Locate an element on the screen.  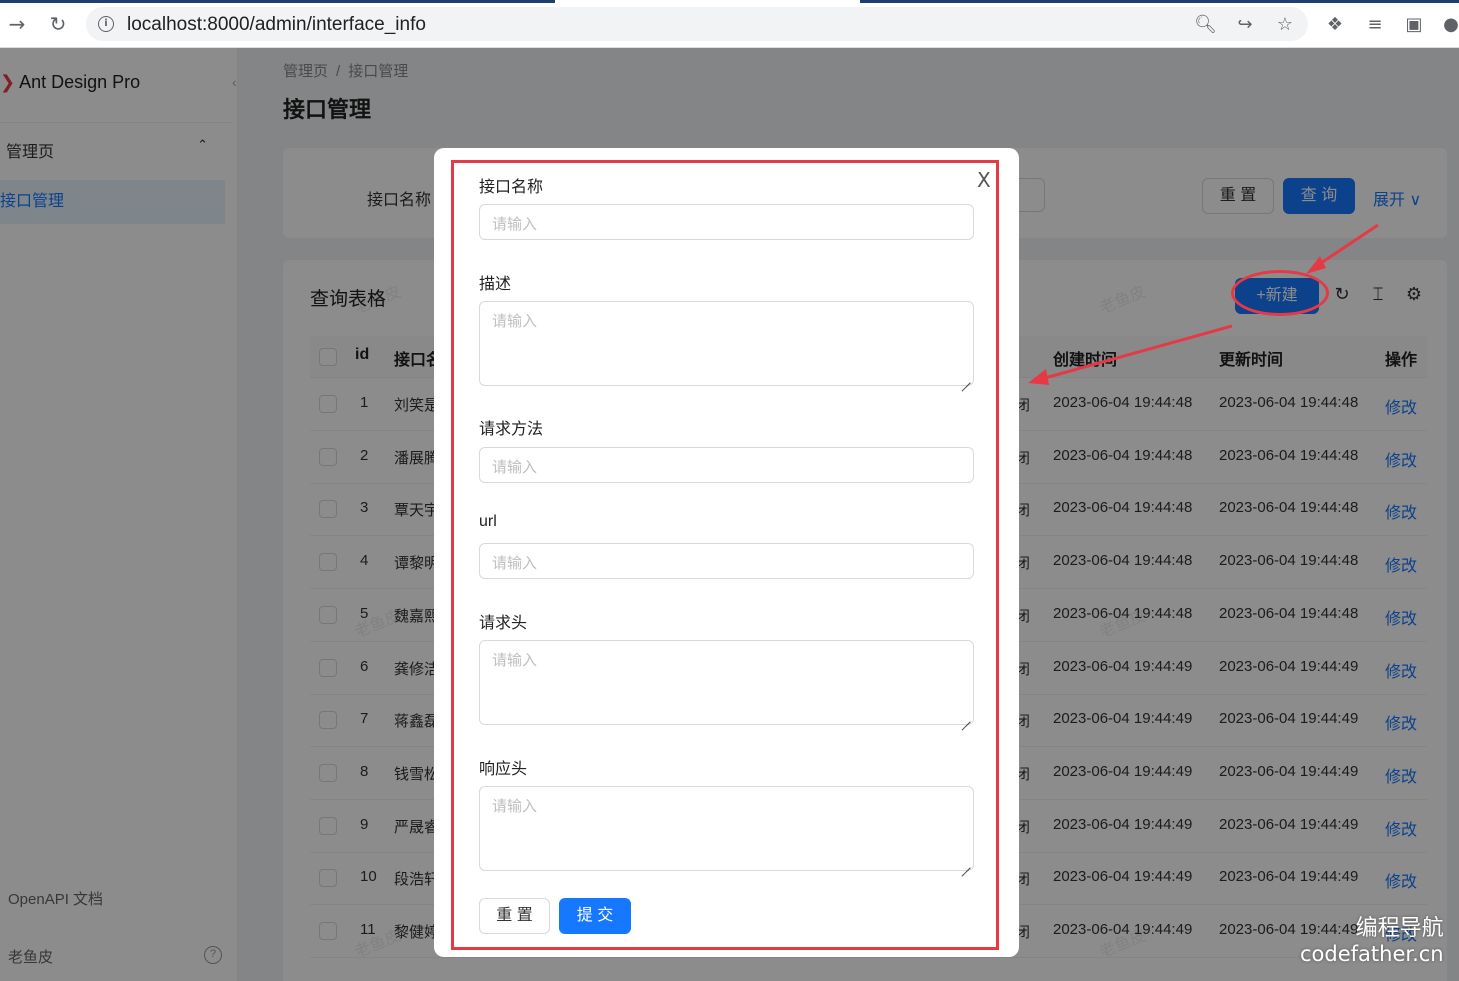
site-watermark-line2: codefather.cn is located at coordinates (1372, 954).